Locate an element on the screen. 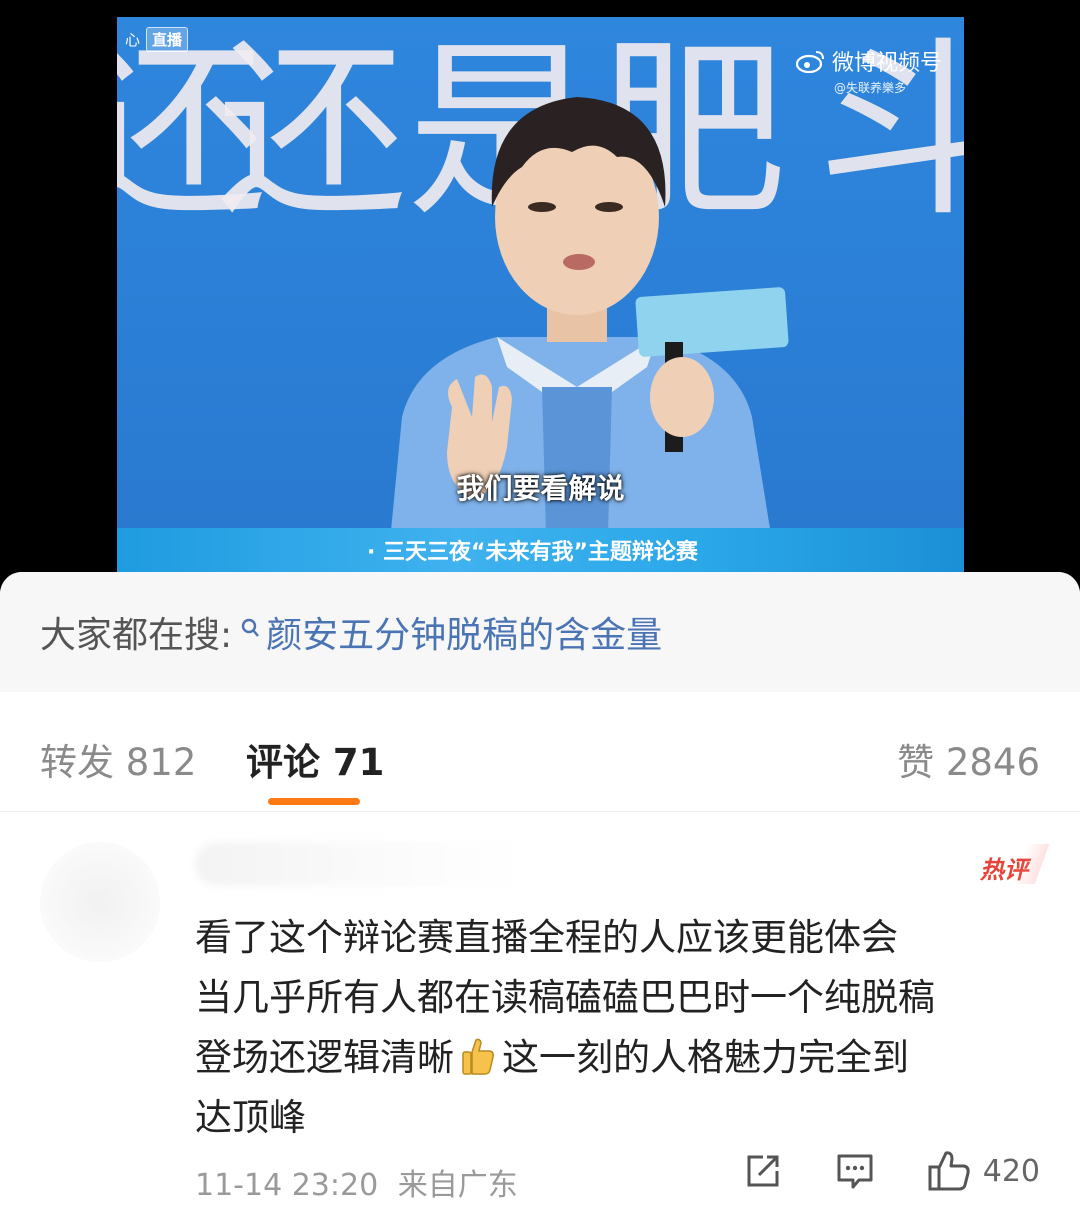 This screenshot has width=1080, height=1217. avatar is located at coordinates (100, 902).